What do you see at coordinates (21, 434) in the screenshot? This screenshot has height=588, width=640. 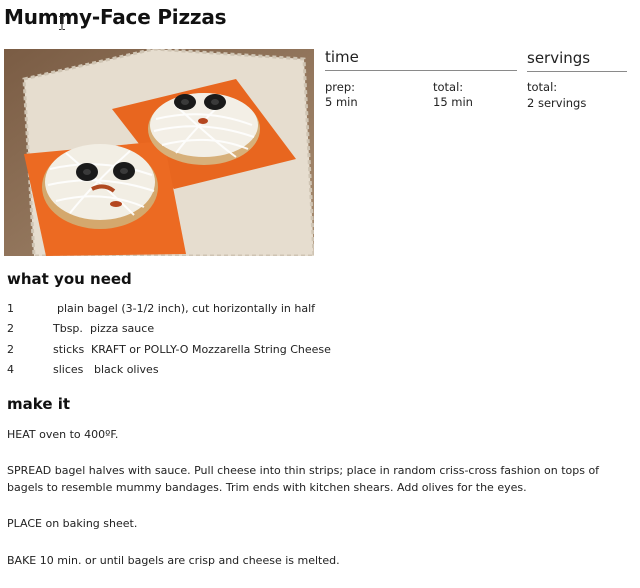 I see `step-lead: HEAT` at bounding box center [21, 434].